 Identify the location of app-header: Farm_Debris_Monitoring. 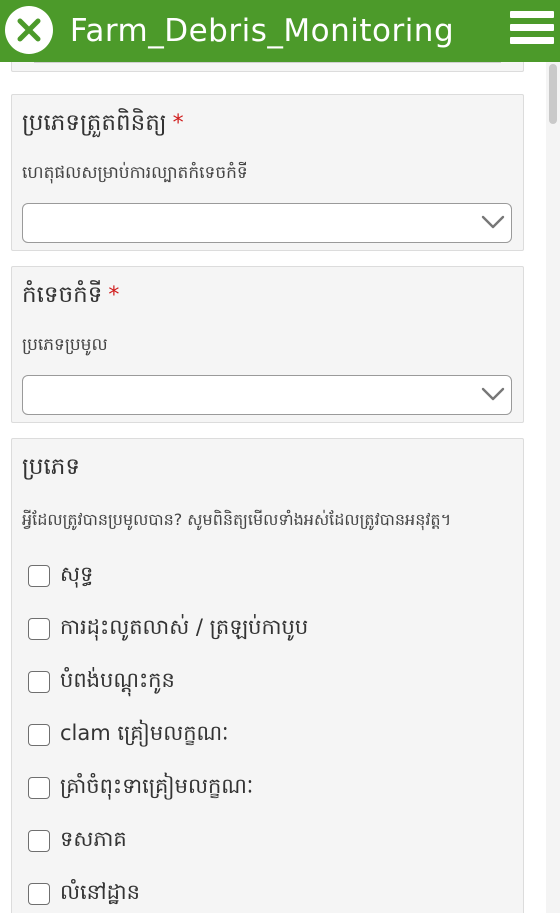
(280, 31).